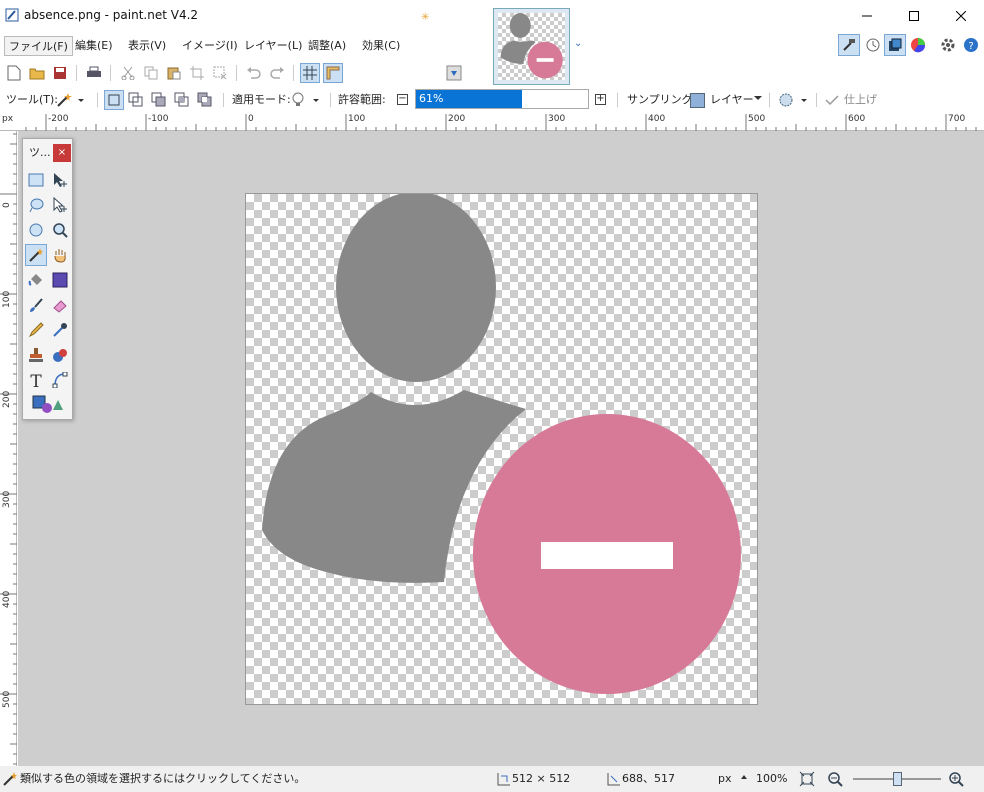 The height and width of the screenshot is (792, 984). What do you see at coordinates (60, 180) in the screenshot?
I see `move-selected-tool` at bounding box center [60, 180].